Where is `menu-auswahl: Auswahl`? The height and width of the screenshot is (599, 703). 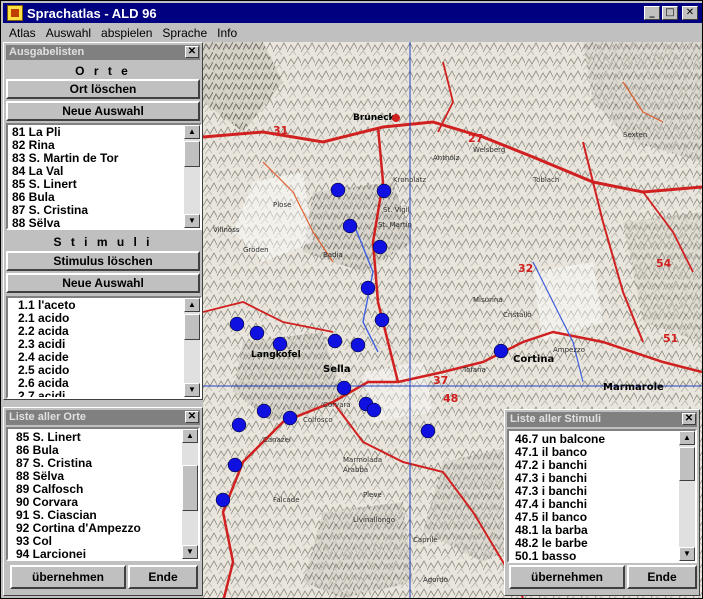 menu-auswahl: Auswahl is located at coordinates (68, 33).